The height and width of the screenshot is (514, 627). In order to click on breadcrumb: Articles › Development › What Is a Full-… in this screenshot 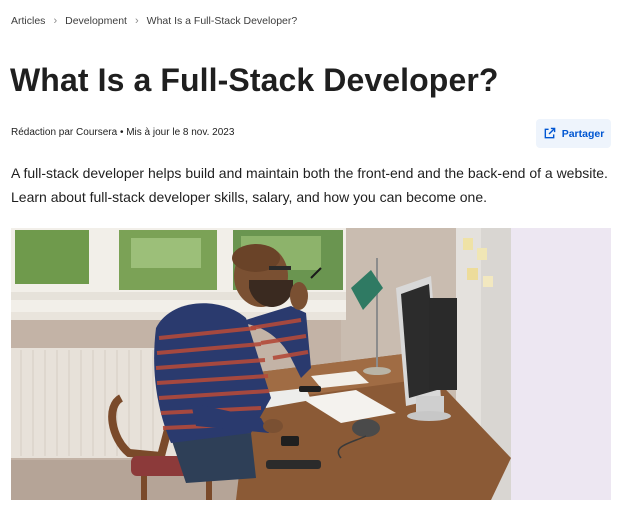, I will do `click(154, 21)`.